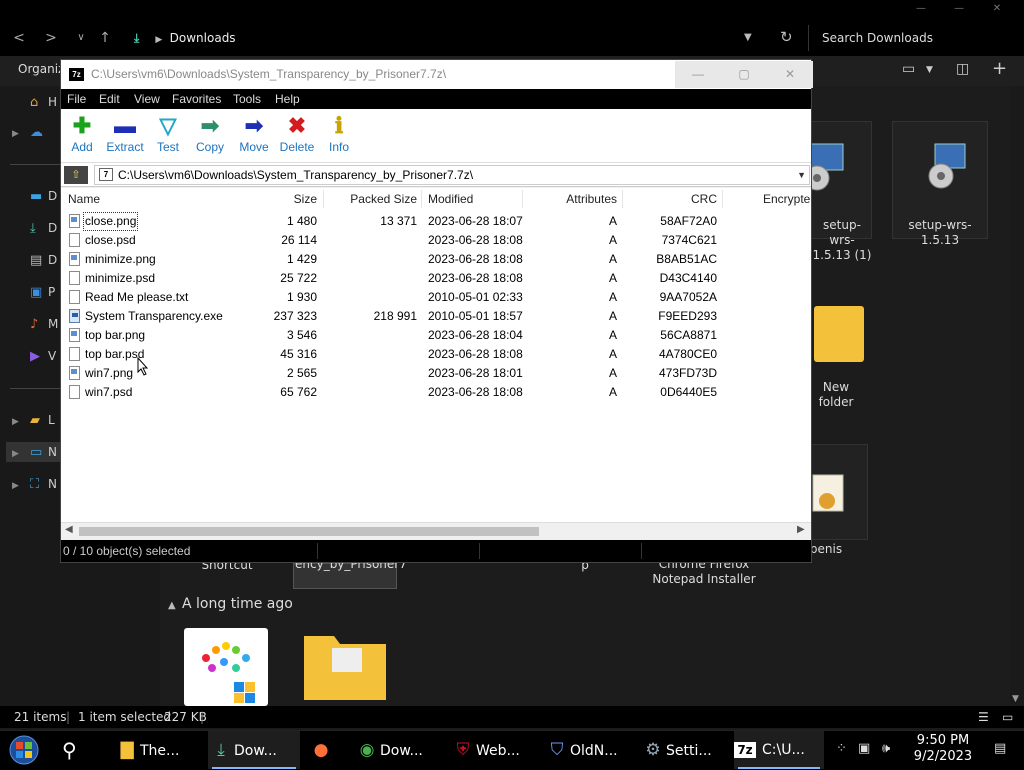 This screenshot has height=770, width=1024. Describe the element at coordinates (51, 38) in the screenshot. I see `forward-button: >` at that location.